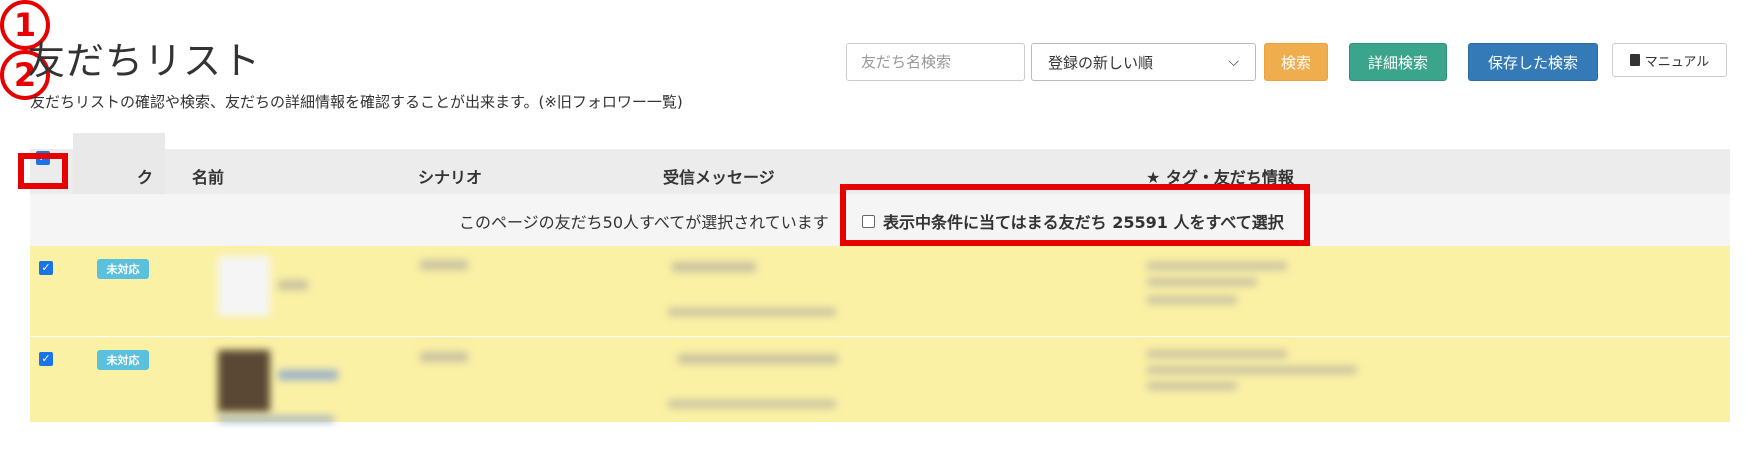 The width and height of the screenshot is (1746, 451). What do you see at coordinates (1533, 62) in the screenshot?
I see `saved-search-button: 保存した検索` at bounding box center [1533, 62].